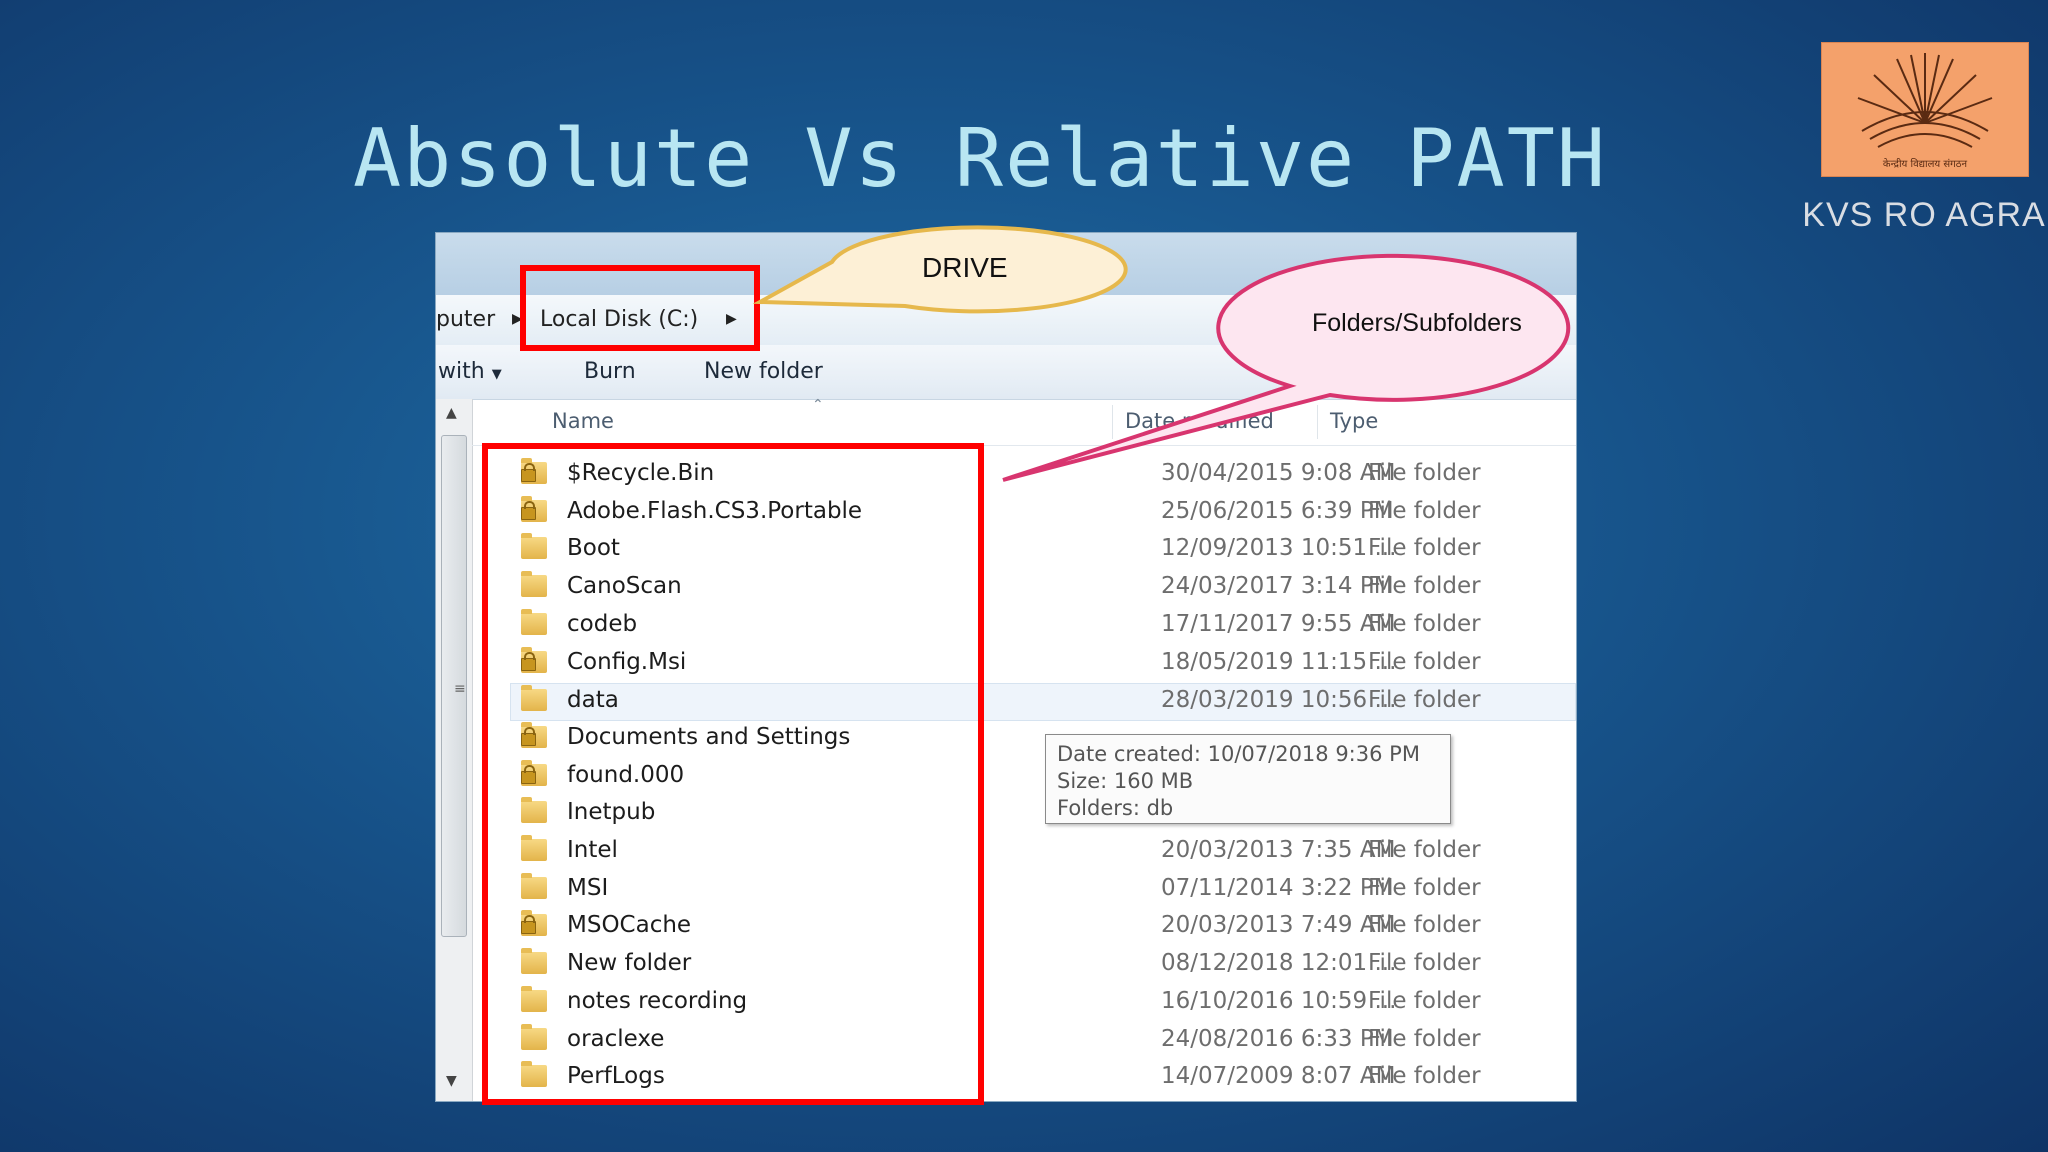 The image size is (2048, 1152). I want to click on folders-callout-label: Folders/Subfolders, so click(1417, 323).